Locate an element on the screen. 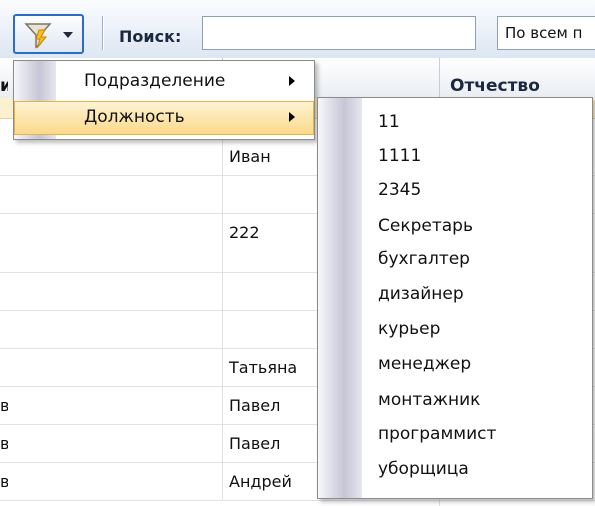 Image resolution: width=595 pixels, height=506 pixels. search-input is located at coordinates (339, 33).